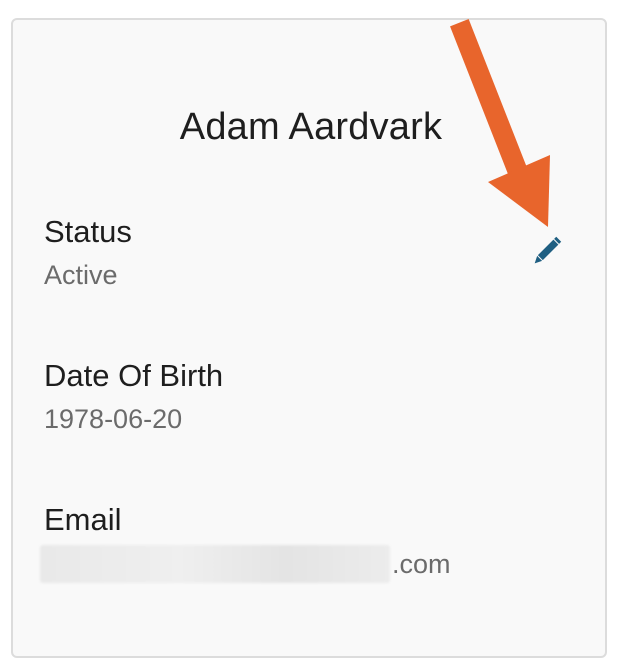 Image resolution: width=622 pixels, height=658 pixels. Describe the element at coordinates (88, 231) in the screenshot. I see `status-label: Status` at that location.